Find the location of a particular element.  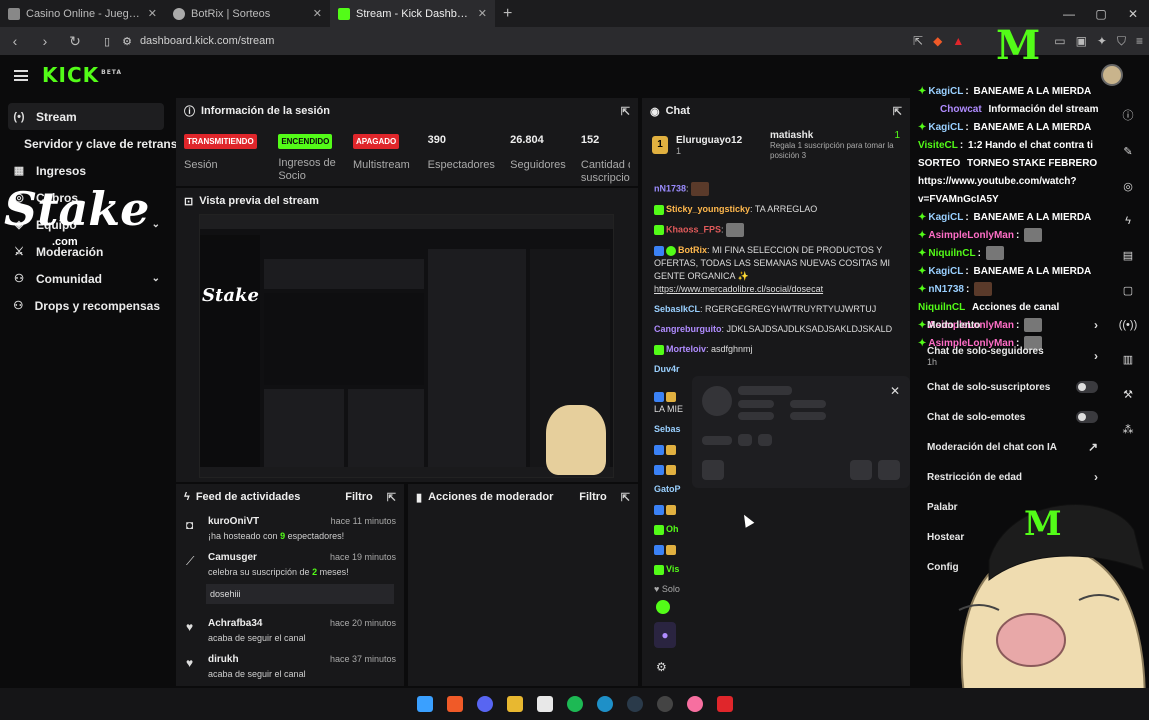

chat-username: Oh is located at coordinates (672, 529).